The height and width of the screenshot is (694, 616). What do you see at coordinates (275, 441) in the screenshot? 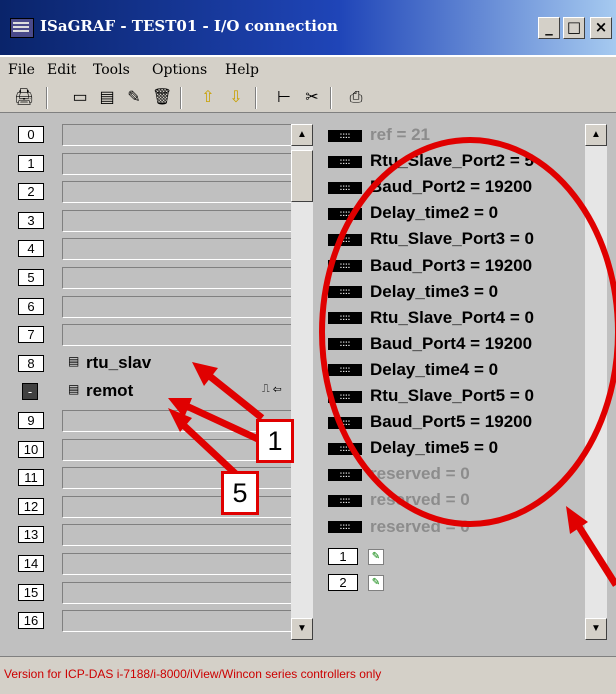
I see `callout-one: 1` at bounding box center [275, 441].